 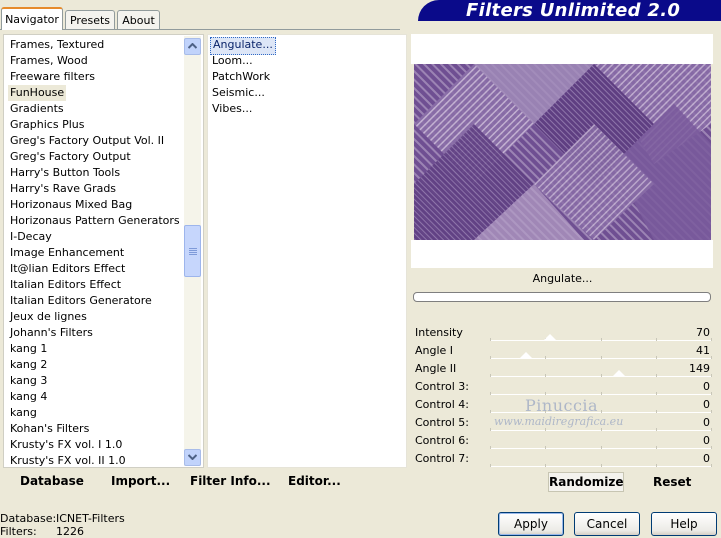 I want to click on control-row: Control 6: 0, so click(x=562, y=441).